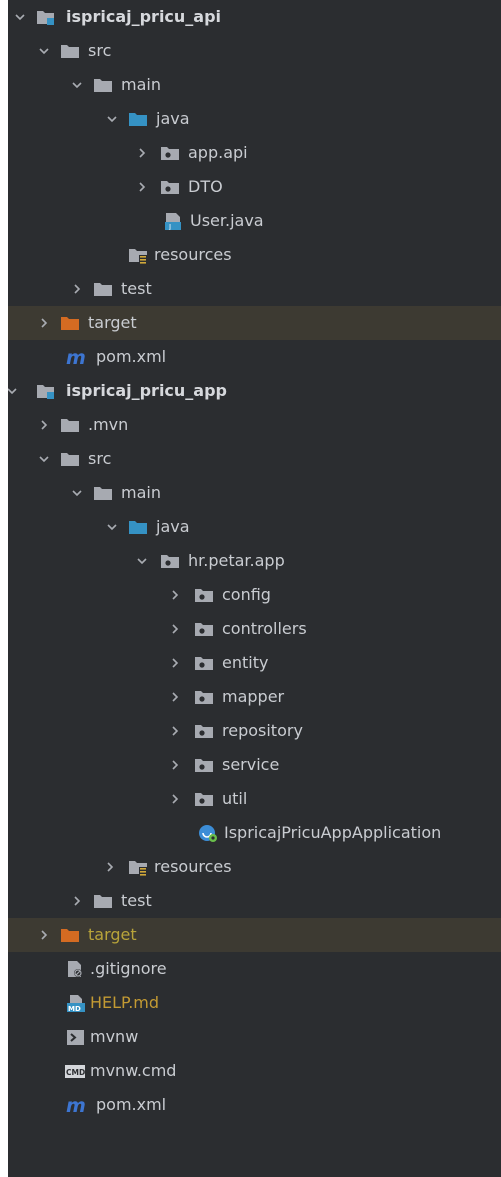 Image resolution: width=501 pixels, height=1177 pixels. Describe the element at coordinates (208, 833) in the screenshot. I see `spring-boot-class-icon` at that location.